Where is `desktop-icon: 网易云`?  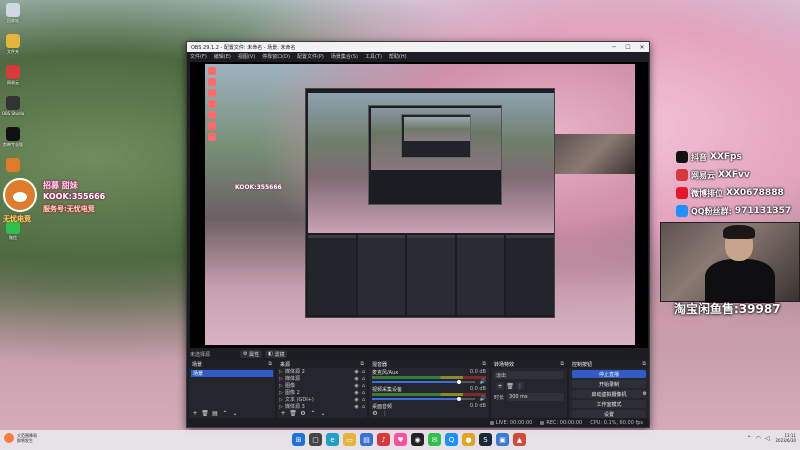
desktop-icon: 网易云 is located at coordinates (13, 77).